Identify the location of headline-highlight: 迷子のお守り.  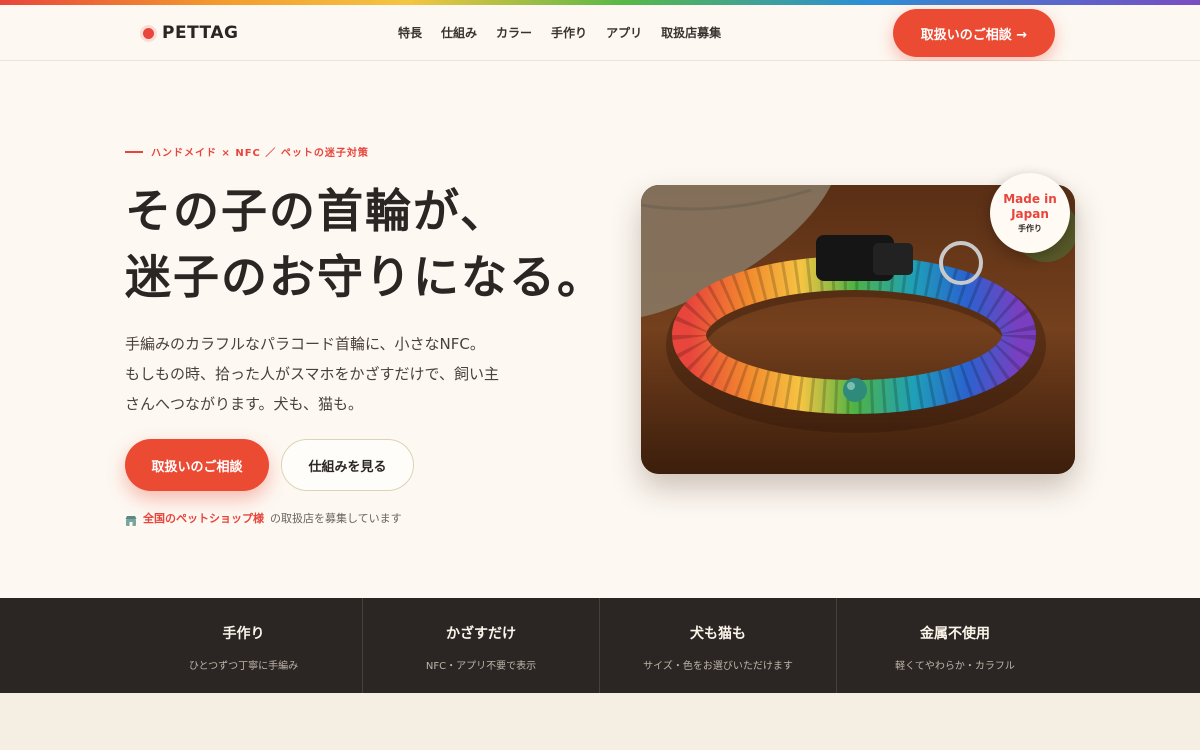
(268, 277).